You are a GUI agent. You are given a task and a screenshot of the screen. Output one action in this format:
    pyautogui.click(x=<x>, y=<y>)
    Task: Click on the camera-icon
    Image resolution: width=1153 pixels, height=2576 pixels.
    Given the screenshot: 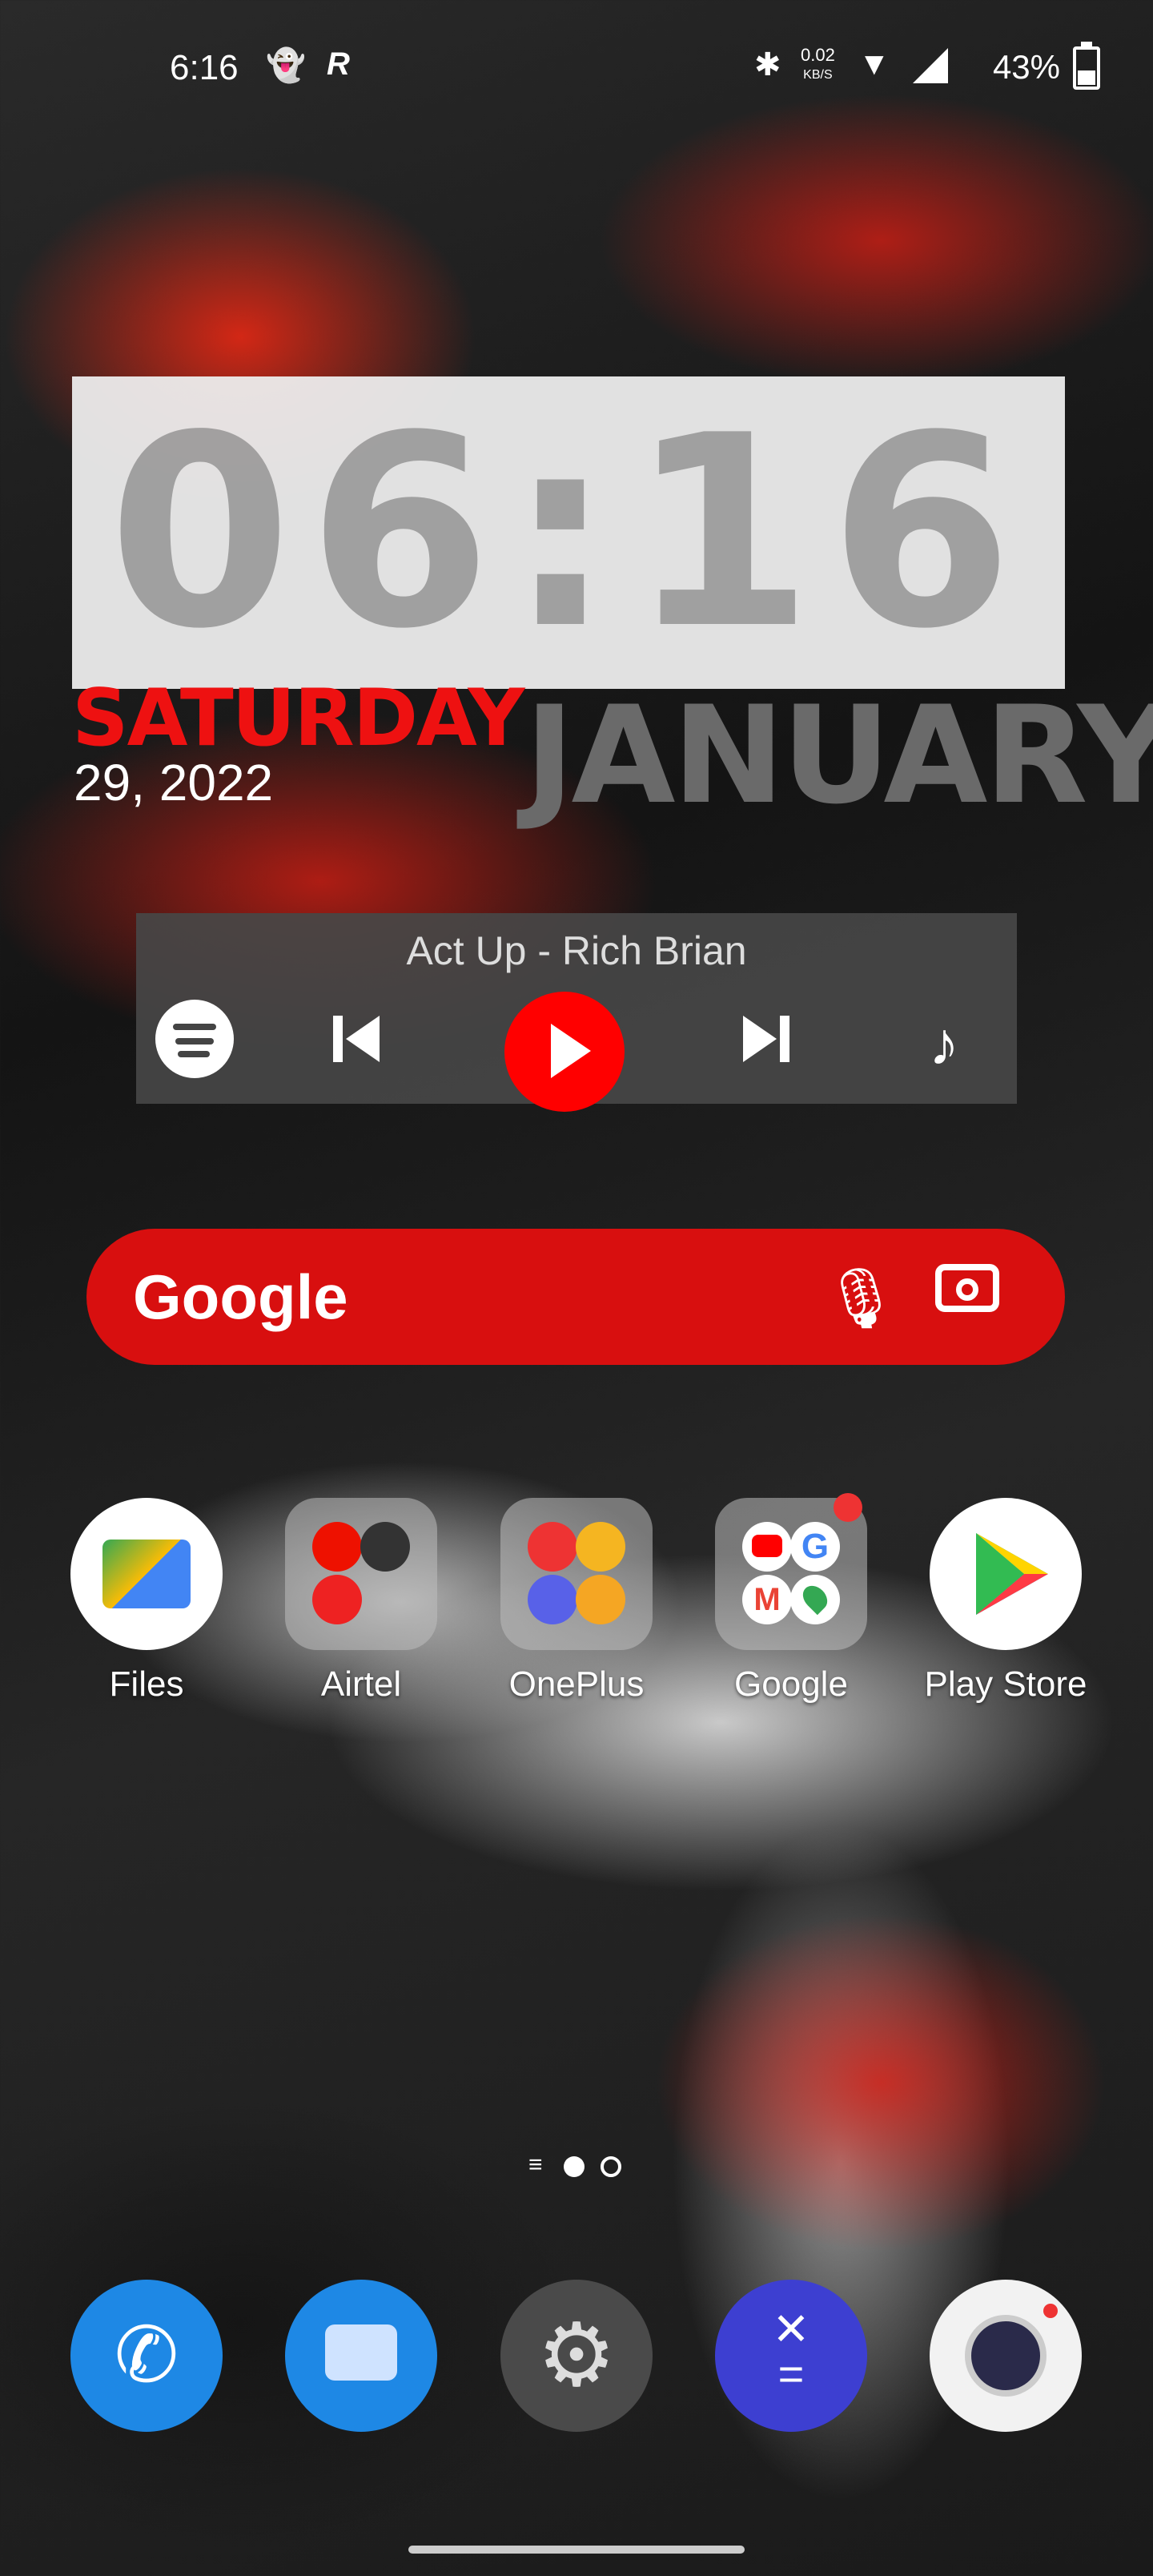 What is the action you would take?
    pyautogui.click(x=1006, y=2356)
    